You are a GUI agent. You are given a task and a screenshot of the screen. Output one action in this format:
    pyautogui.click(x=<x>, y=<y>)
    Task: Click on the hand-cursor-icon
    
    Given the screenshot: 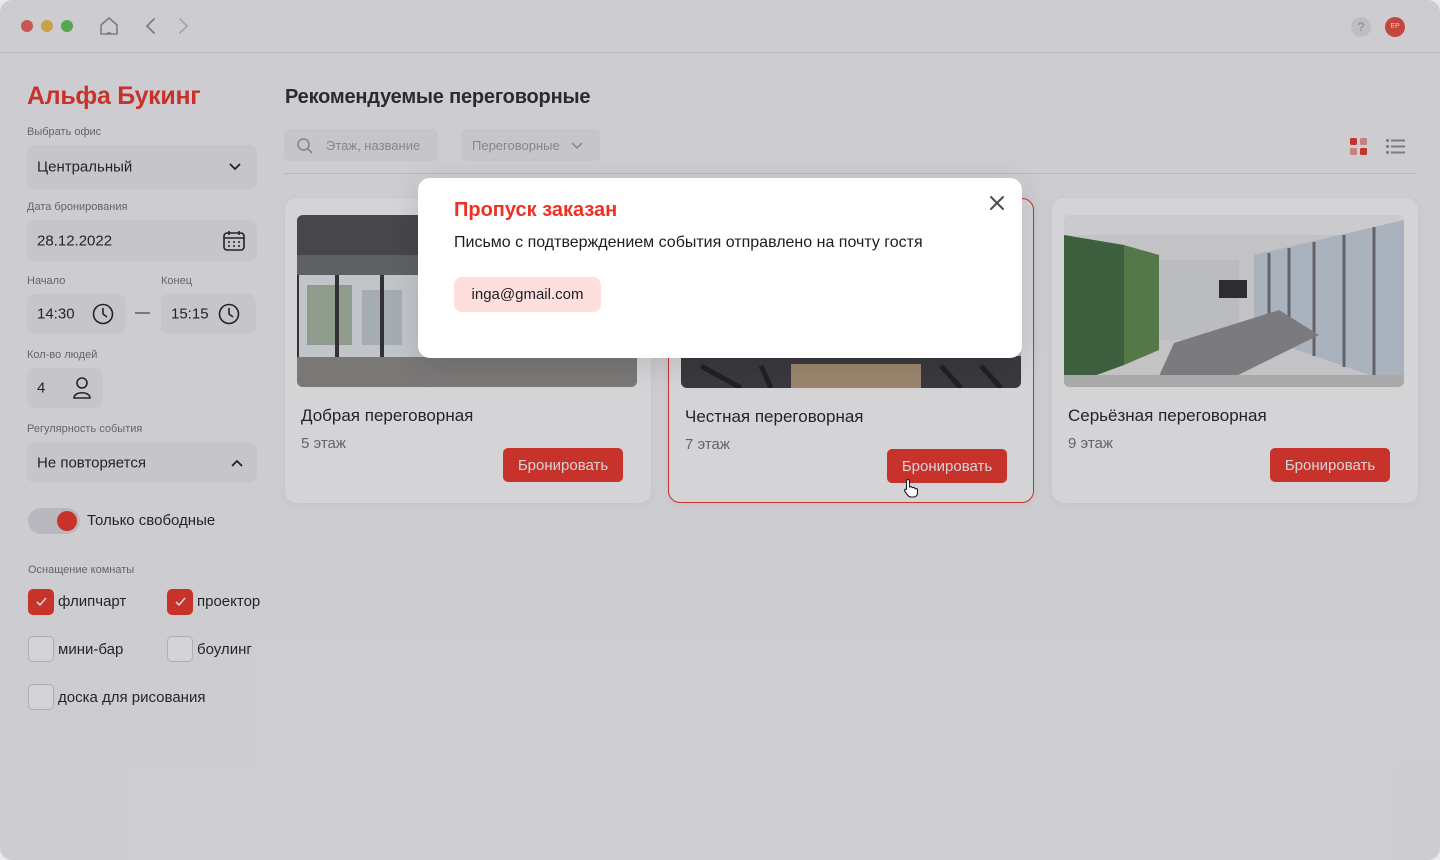 What is the action you would take?
    pyautogui.click(x=911, y=488)
    